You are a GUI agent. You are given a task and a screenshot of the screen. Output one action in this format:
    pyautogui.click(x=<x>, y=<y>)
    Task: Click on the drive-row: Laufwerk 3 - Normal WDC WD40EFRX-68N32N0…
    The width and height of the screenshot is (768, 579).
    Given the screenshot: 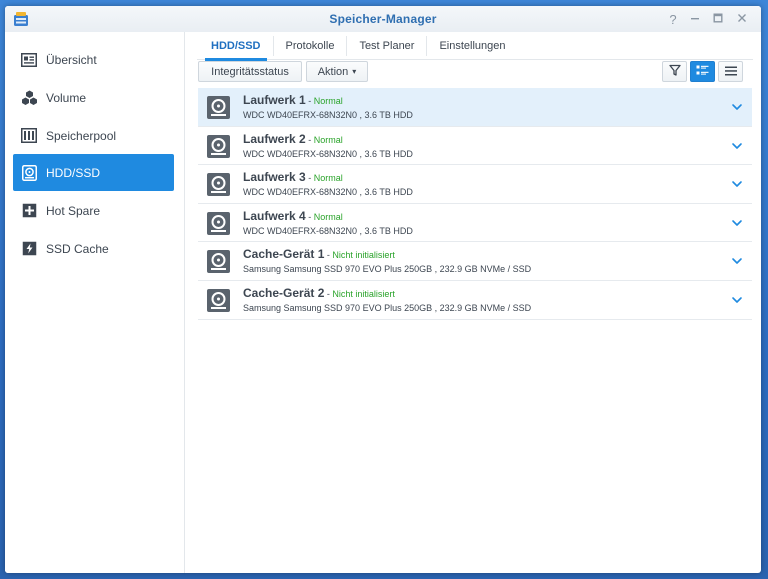 What is the action you would take?
    pyautogui.click(x=475, y=184)
    